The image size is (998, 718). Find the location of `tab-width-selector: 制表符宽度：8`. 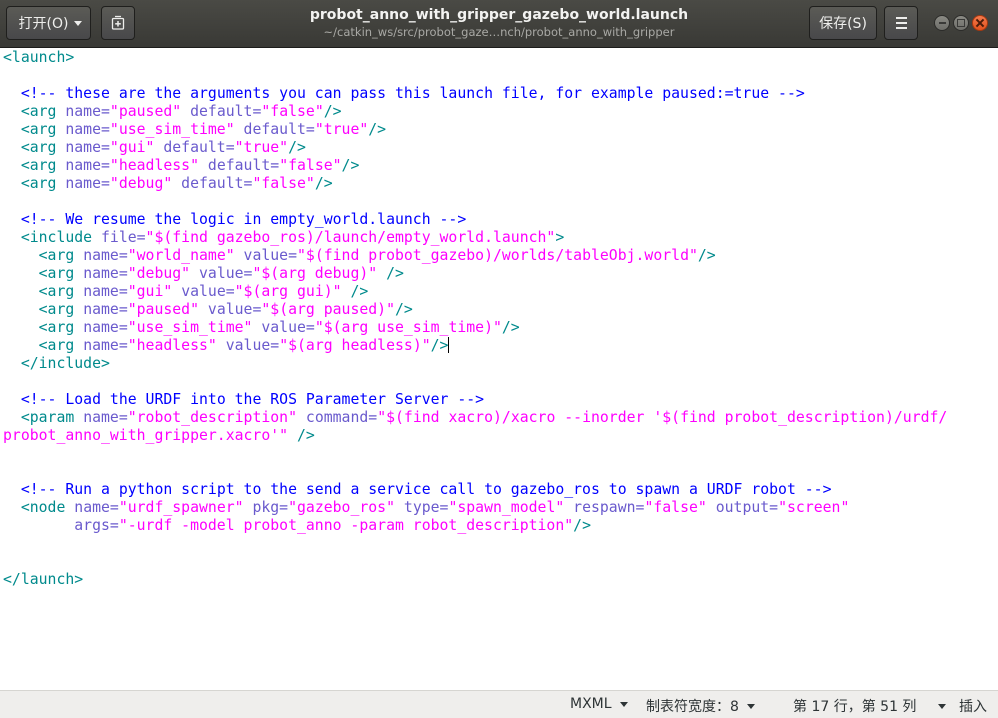

tab-width-selector: 制表符宽度：8 is located at coordinates (700, 706).